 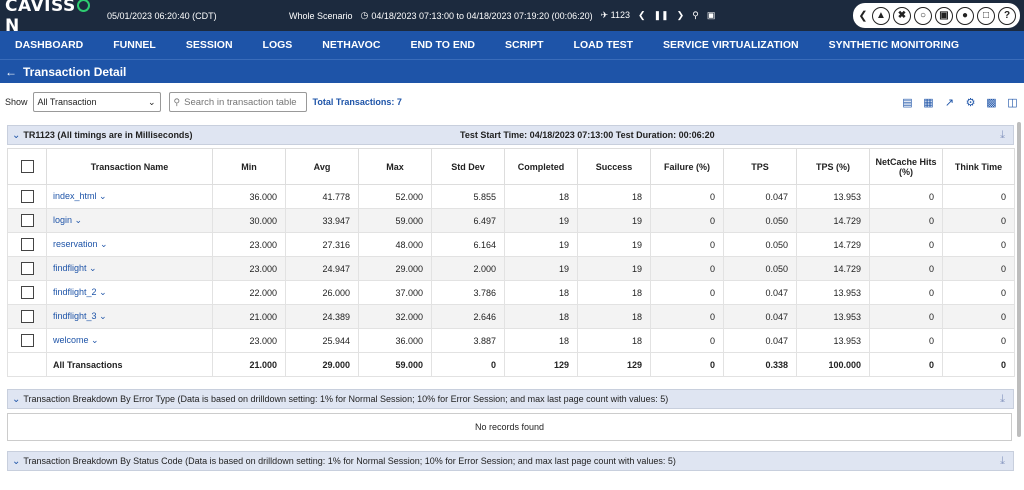 What do you see at coordinates (894, 45) in the screenshot?
I see `nav-synthetic-monitoring: SYNTHETIC MONITORING` at bounding box center [894, 45].